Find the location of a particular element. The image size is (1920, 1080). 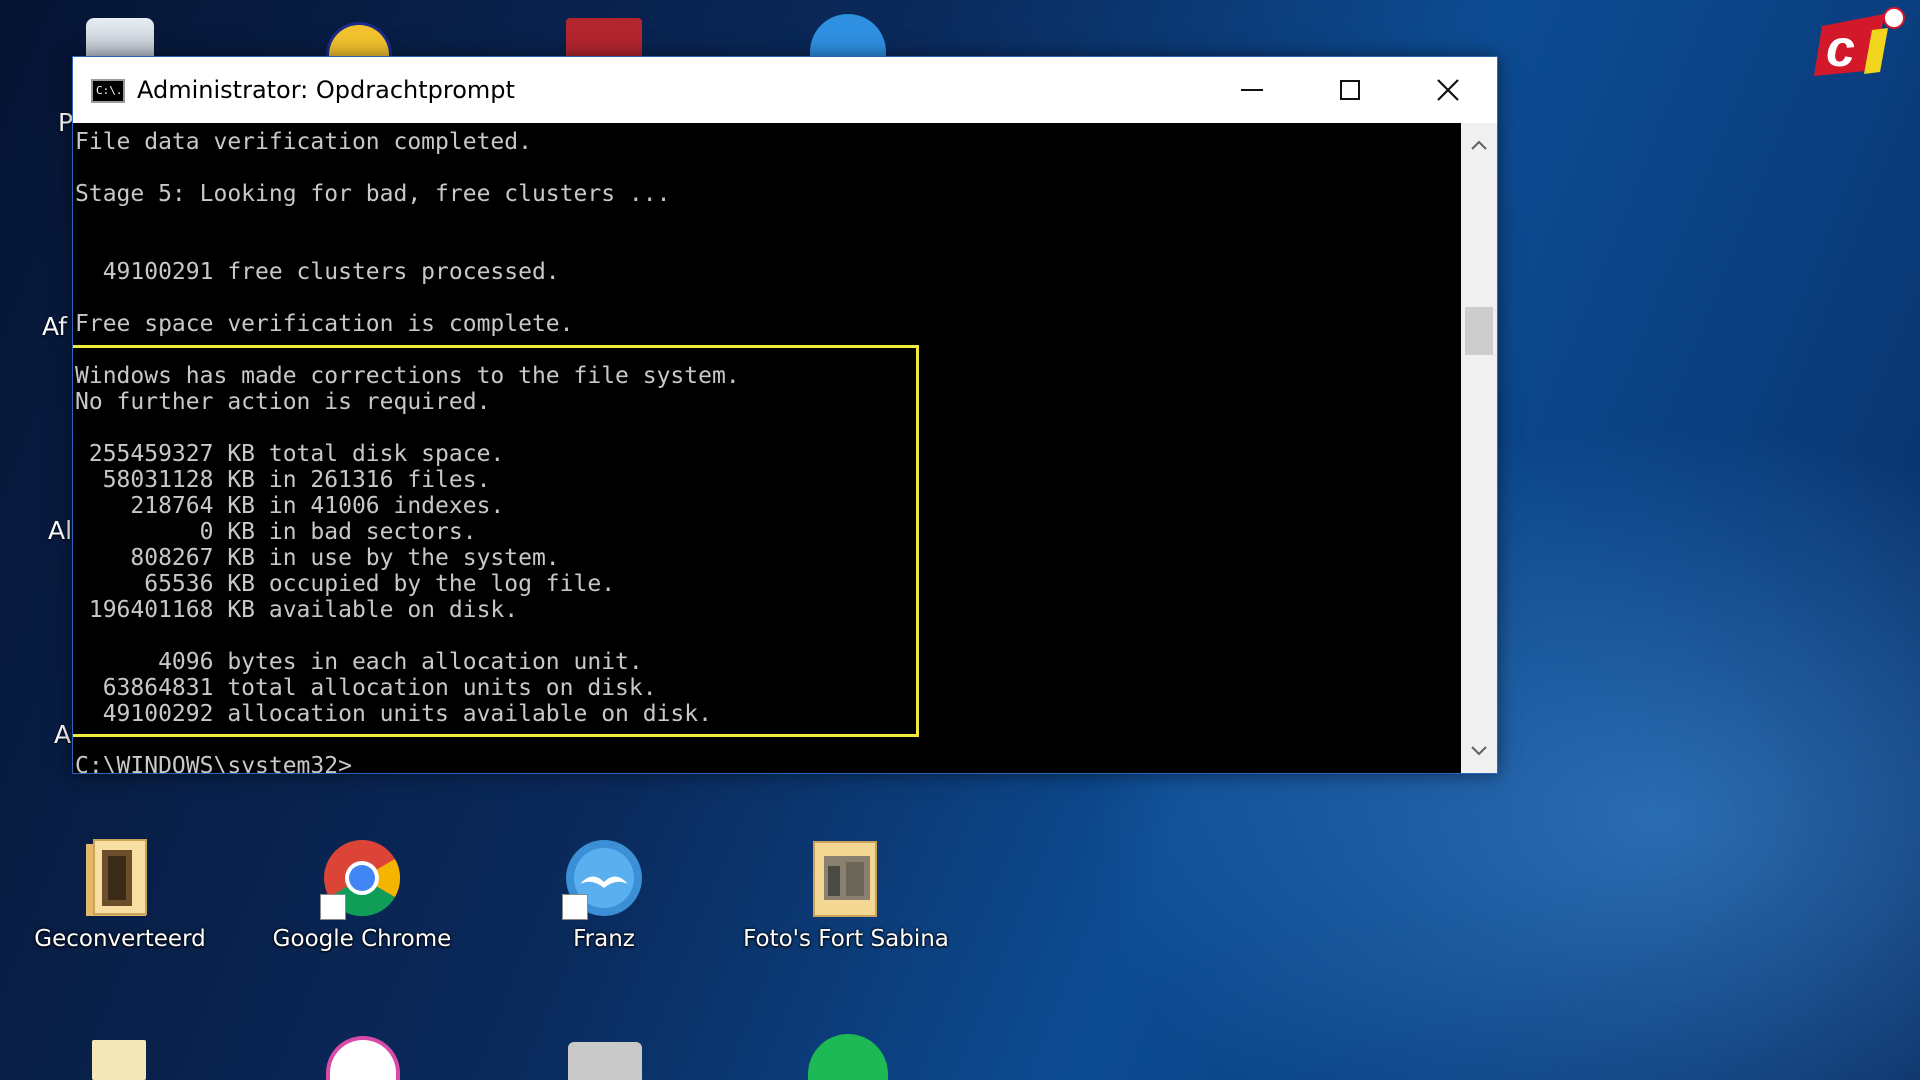

desktop-icon-fotos-fort-sabina: Foto's Fort Sabina is located at coordinates (846, 894).